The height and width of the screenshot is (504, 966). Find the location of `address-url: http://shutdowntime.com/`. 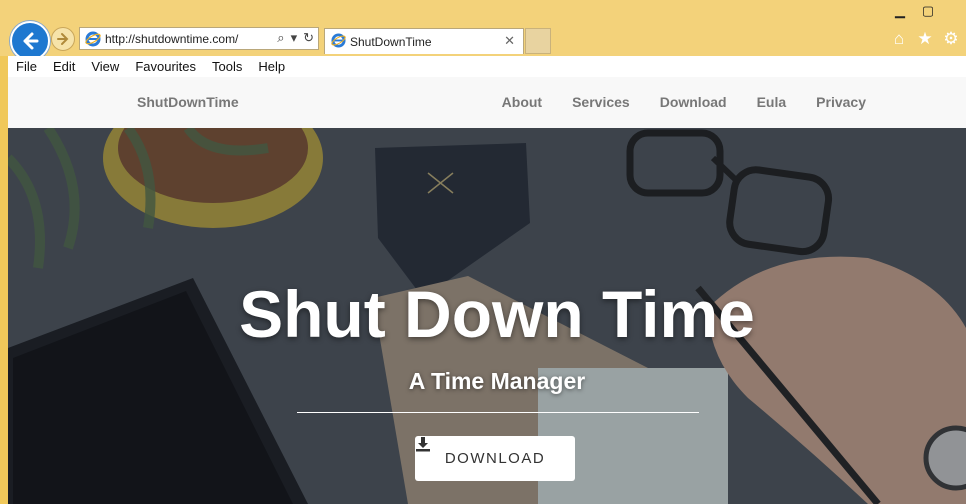

address-url: http://shutdowntime.com/ is located at coordinates (171, 39).